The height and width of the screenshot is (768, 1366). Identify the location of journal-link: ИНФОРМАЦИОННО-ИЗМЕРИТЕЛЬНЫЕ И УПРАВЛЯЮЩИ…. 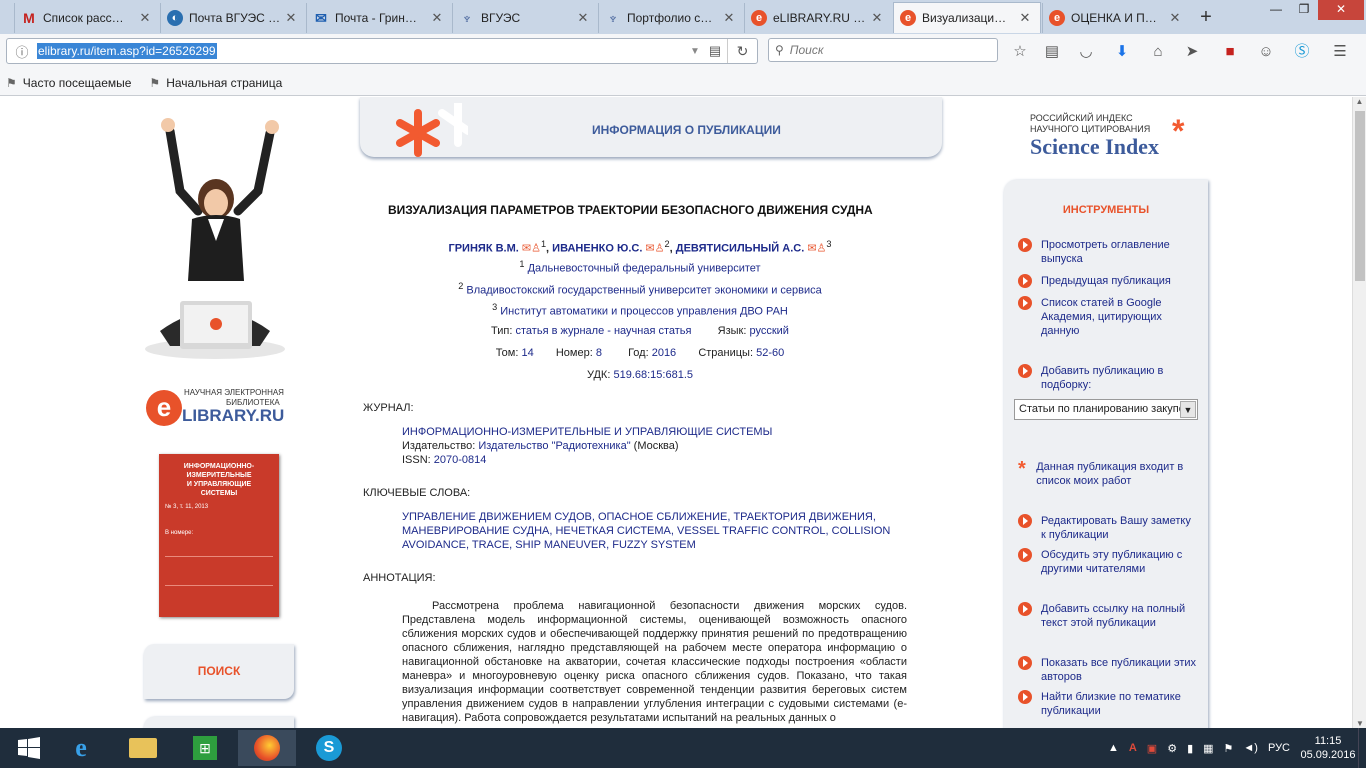
(587, 432).